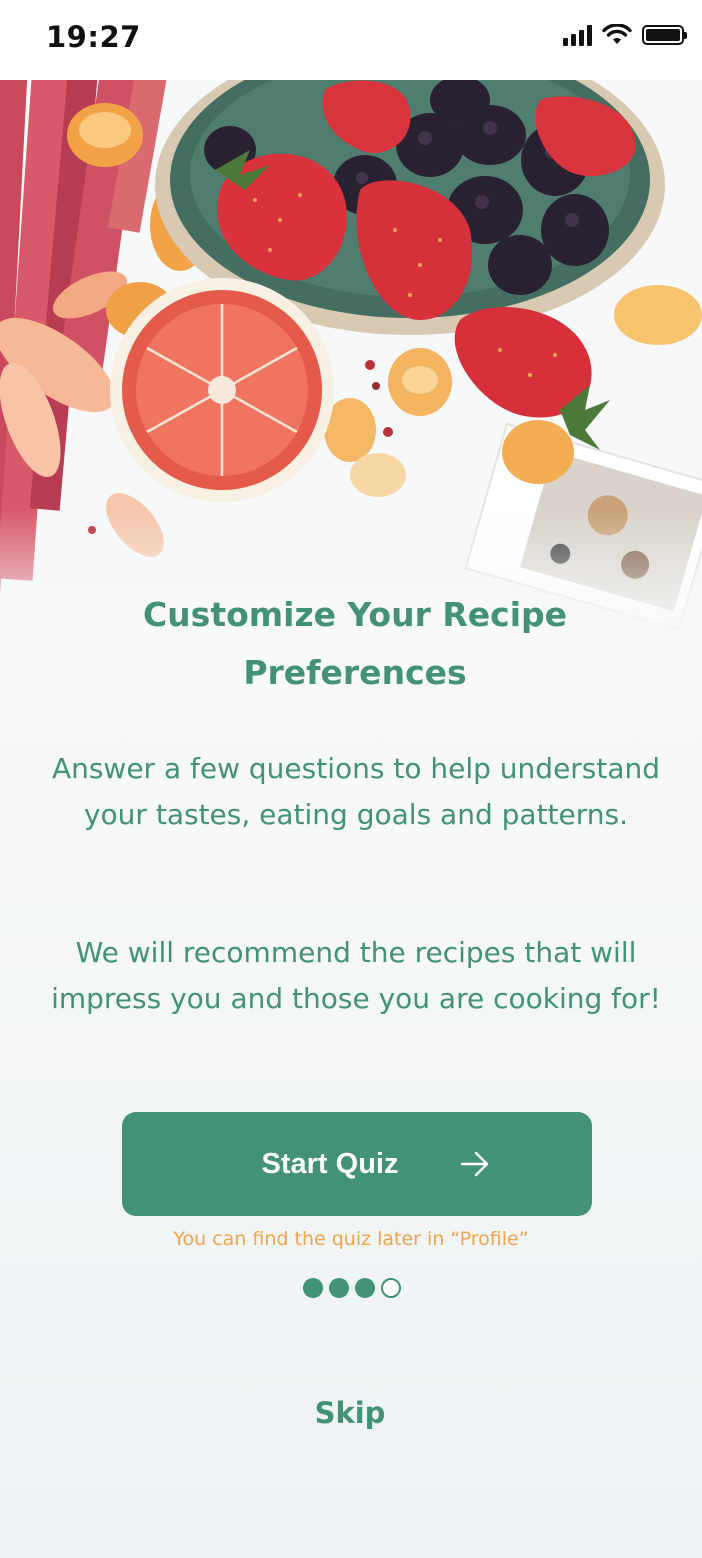 The image size is (702, 1558). What do you see at coordinates (357, 1164) in the screenshot?
I see `start-quiz-button: Start Quiz` at bounding box center [357, 1164].